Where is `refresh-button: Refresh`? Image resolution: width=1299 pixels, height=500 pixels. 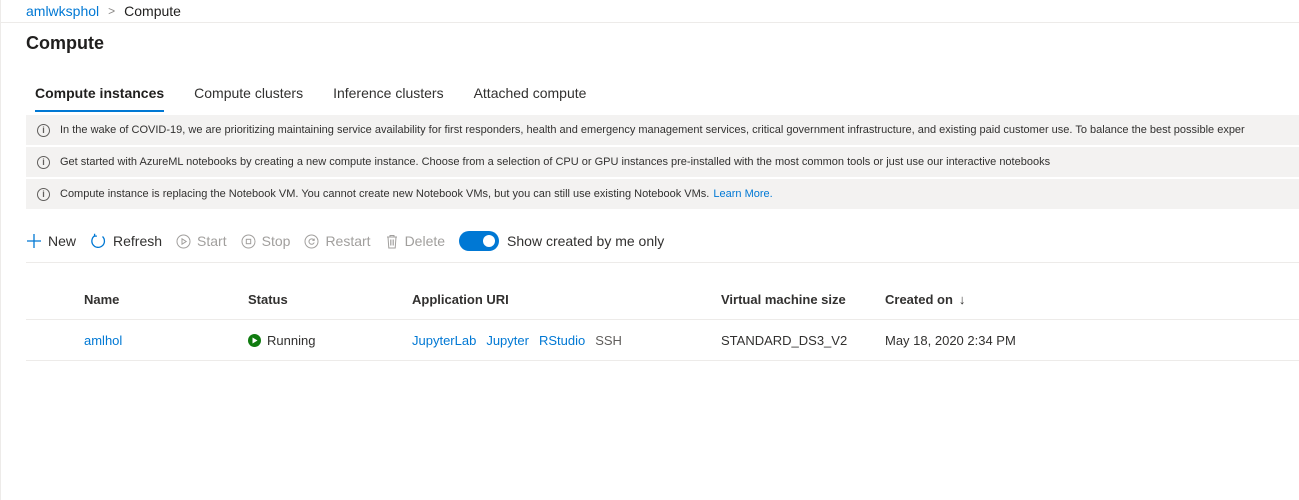
refresh-button: Refresh is located at coordinates (126, 241).